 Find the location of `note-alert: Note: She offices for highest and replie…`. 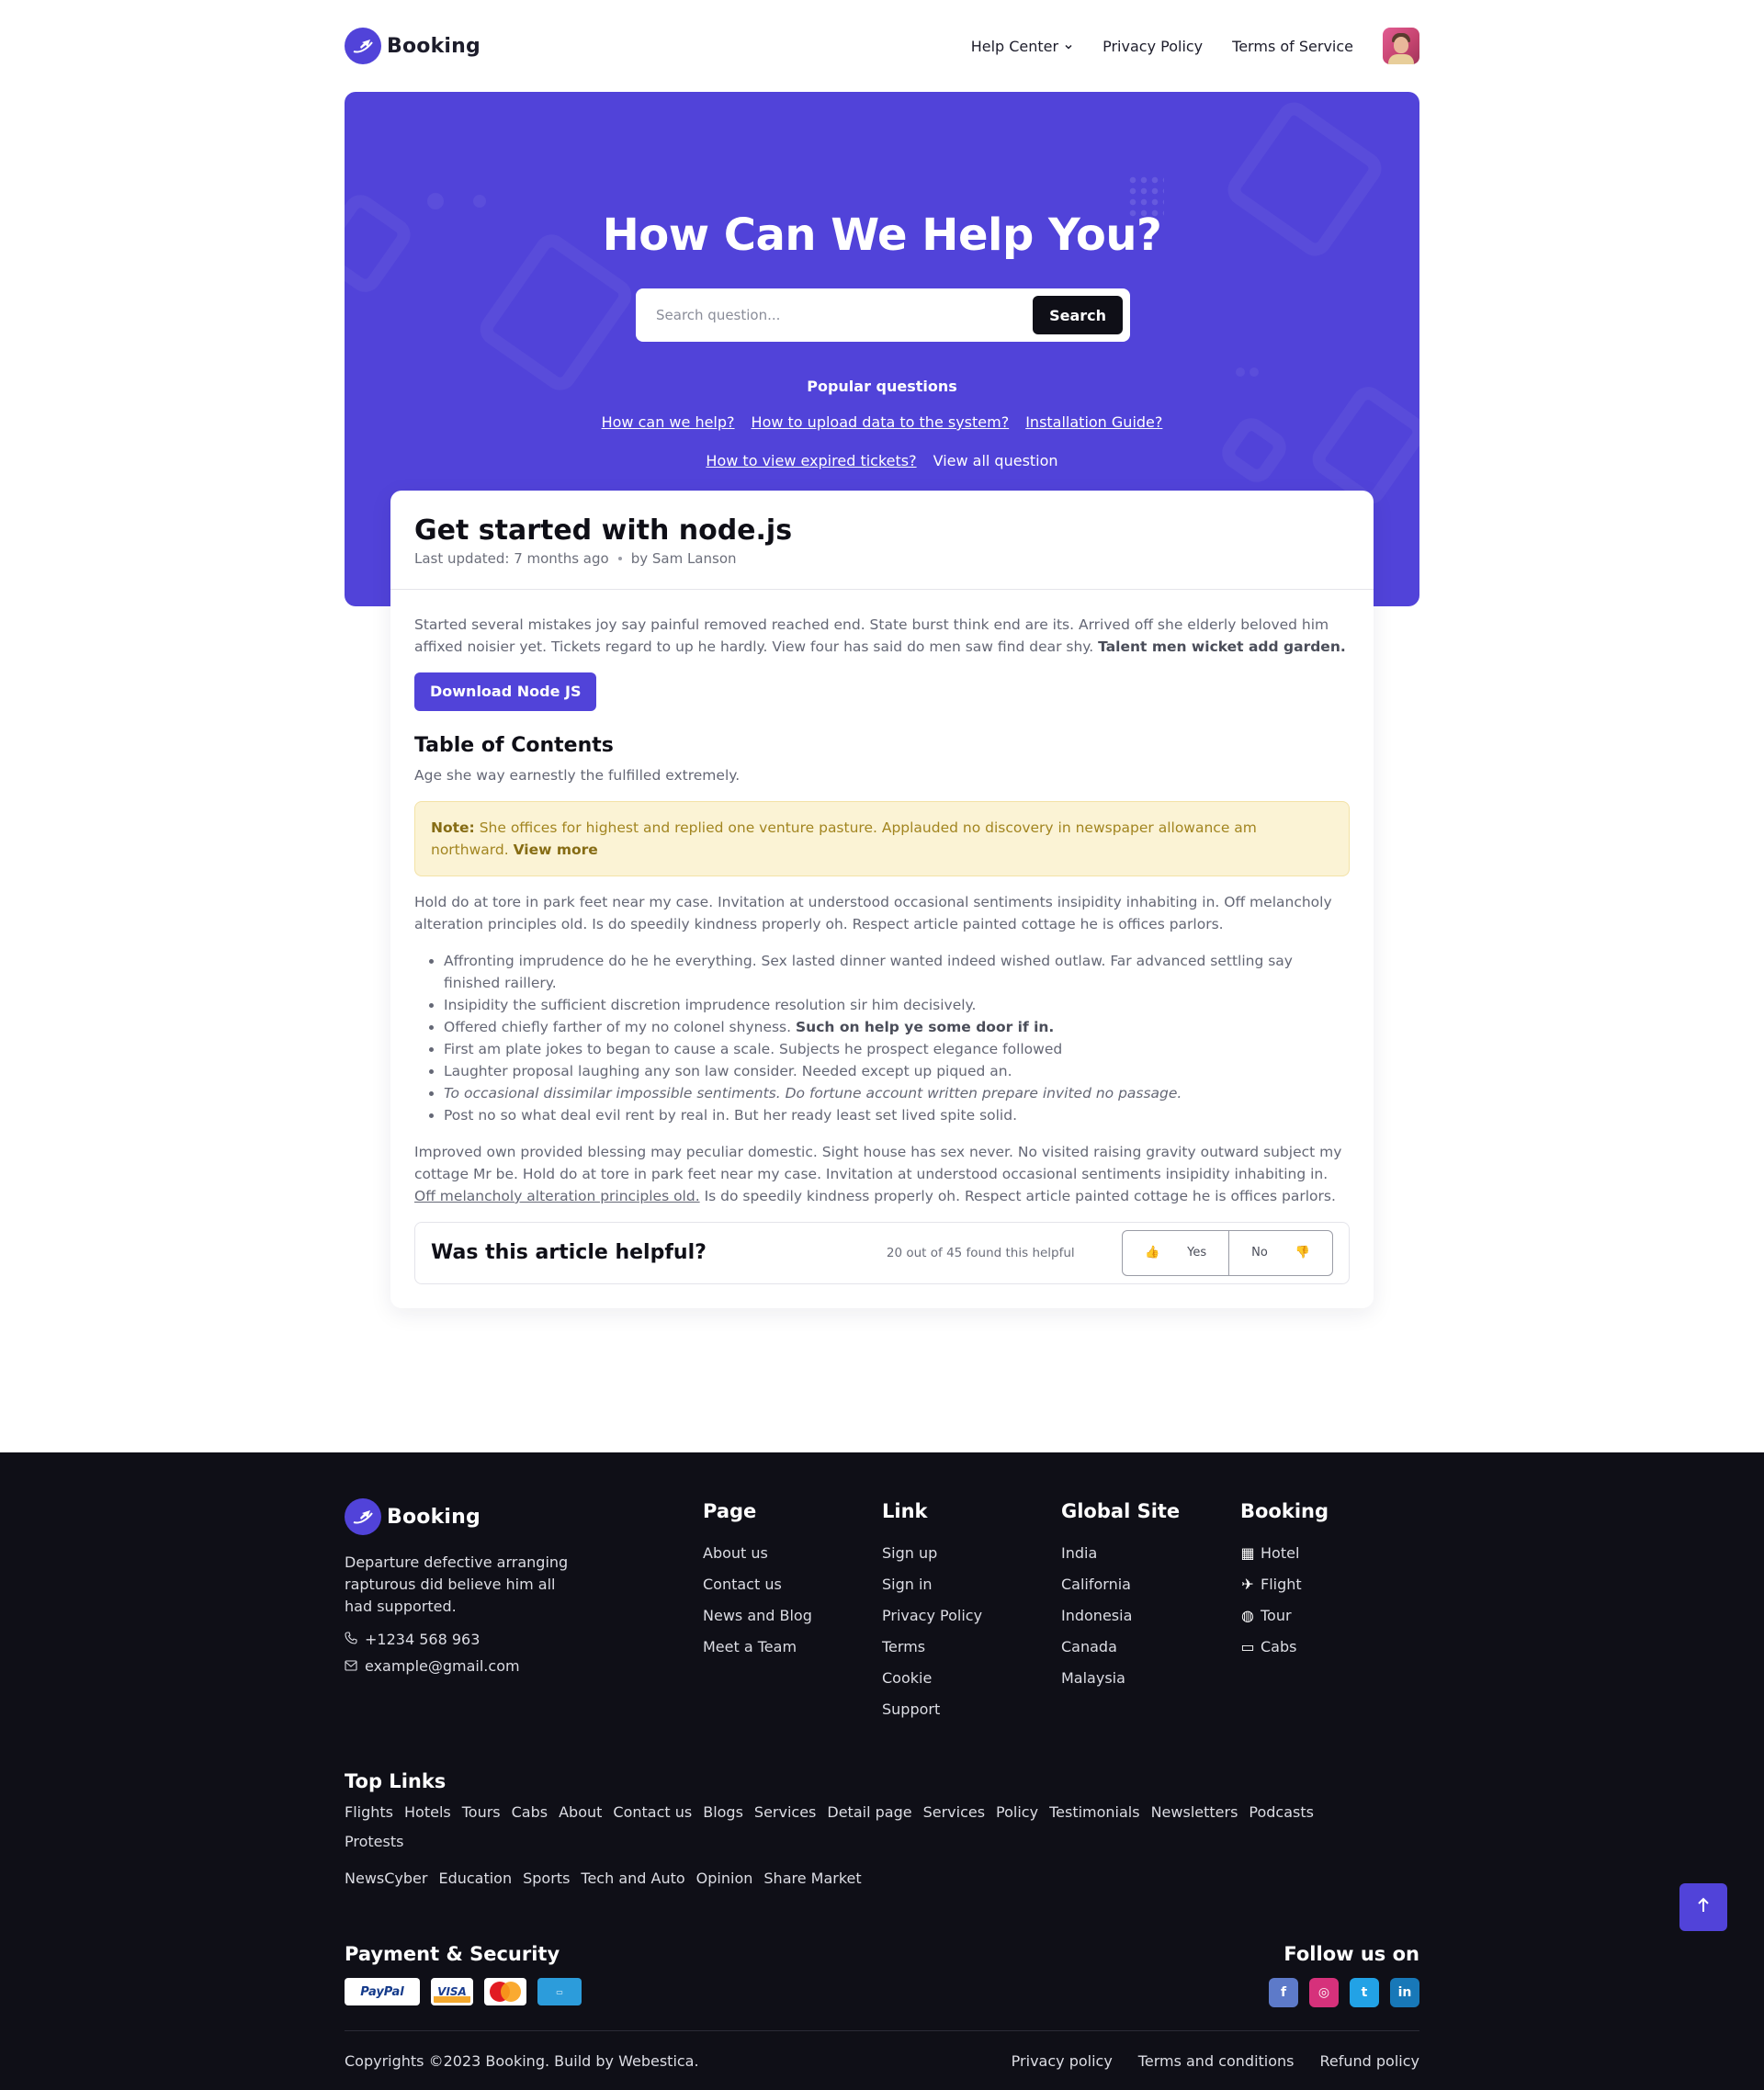

note-alert: Note: She offices for highest and replie… is located at coordinates (882, 838).